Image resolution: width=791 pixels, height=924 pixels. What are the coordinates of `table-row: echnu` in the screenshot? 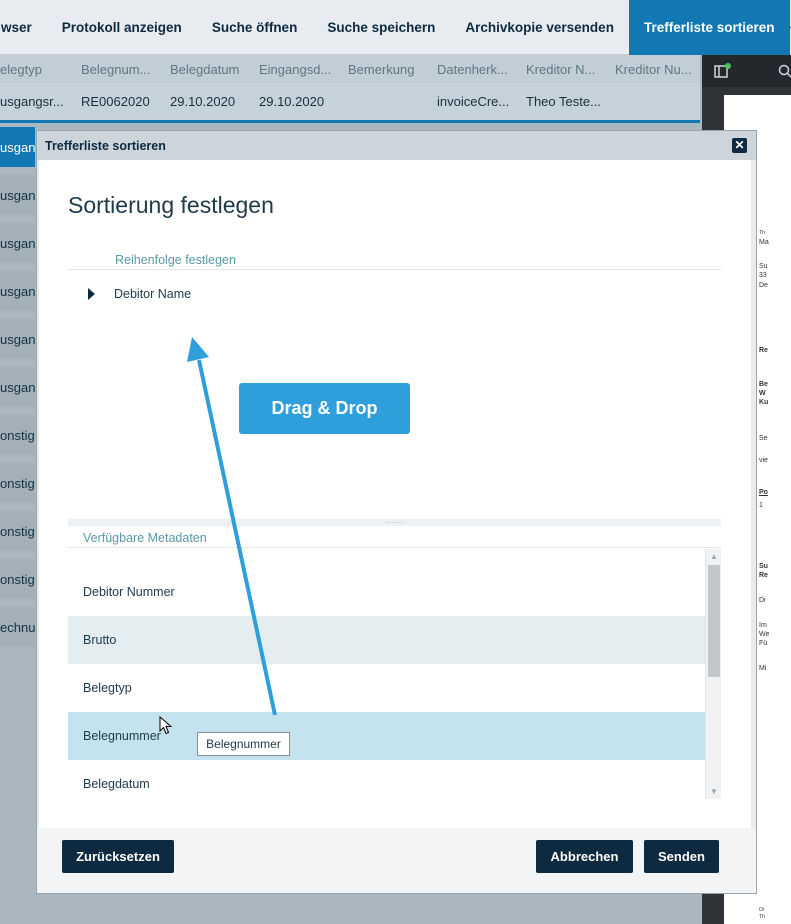 It's located at (17, 627).